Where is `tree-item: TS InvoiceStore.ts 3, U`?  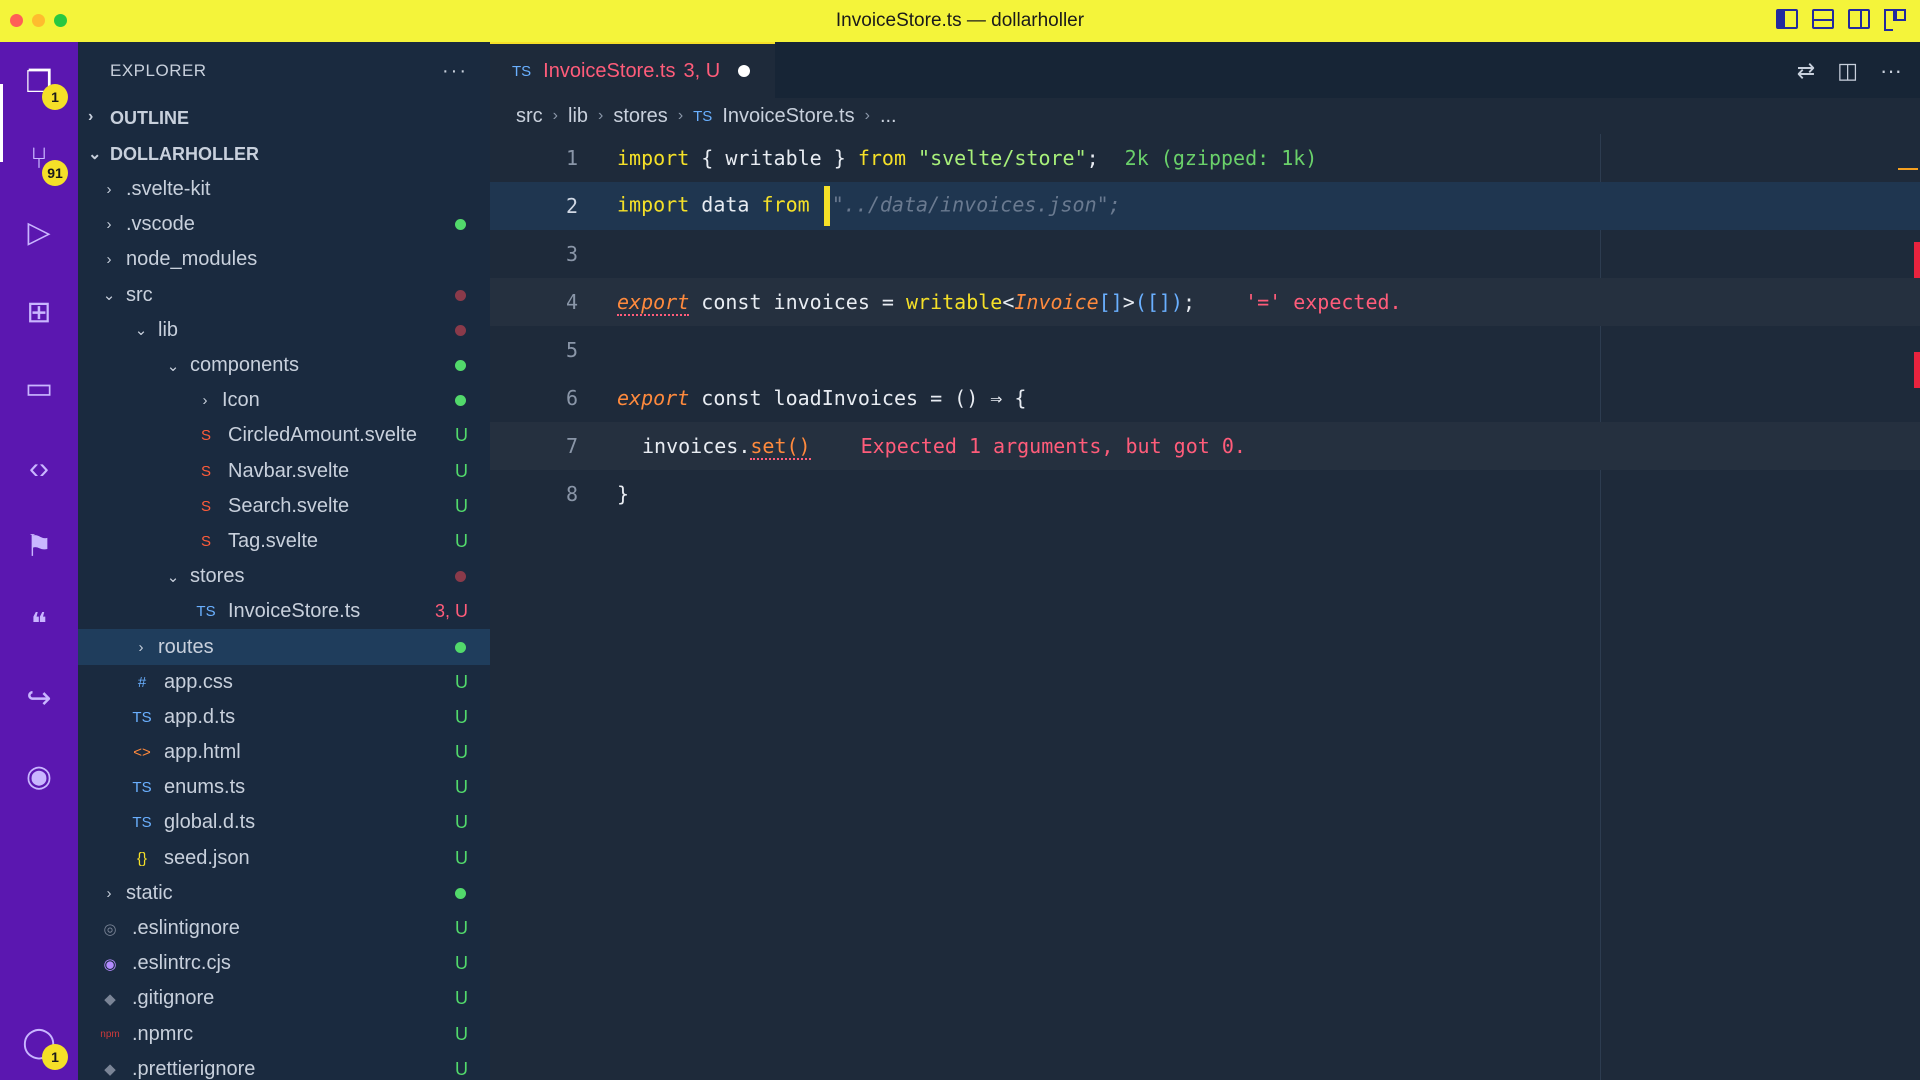
tree-item: TS InvoiceStore.ts 3, U is located at coordinates (284, 611).